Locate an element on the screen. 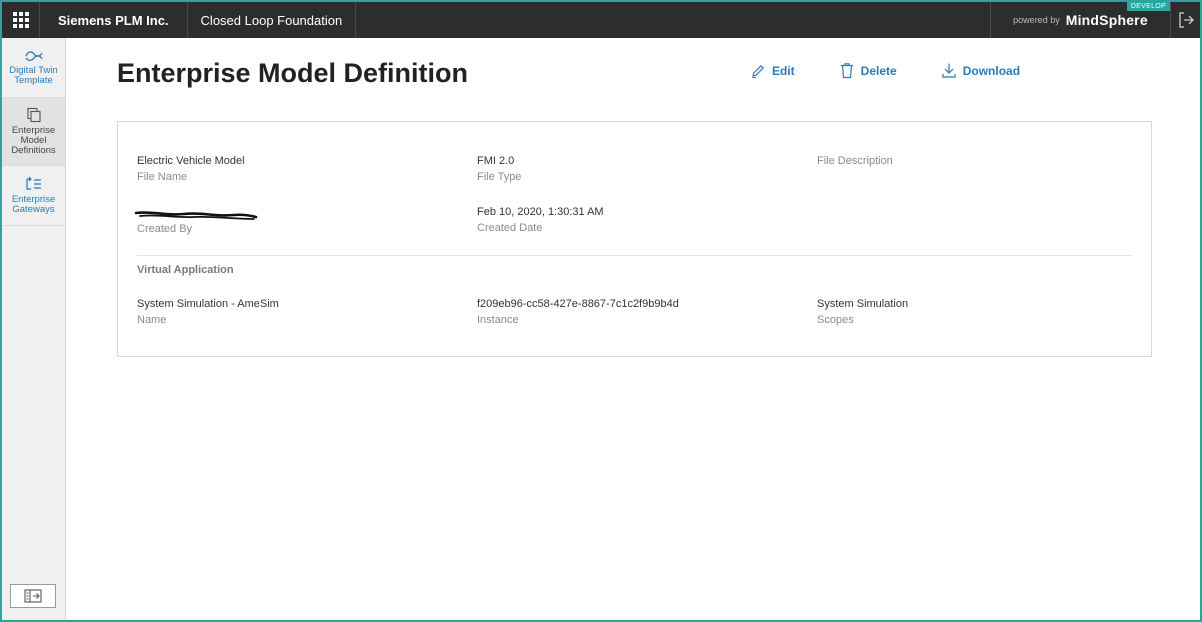 This screenshot has width=1202, height=622. download-icon is located at coordinates (949, 70).